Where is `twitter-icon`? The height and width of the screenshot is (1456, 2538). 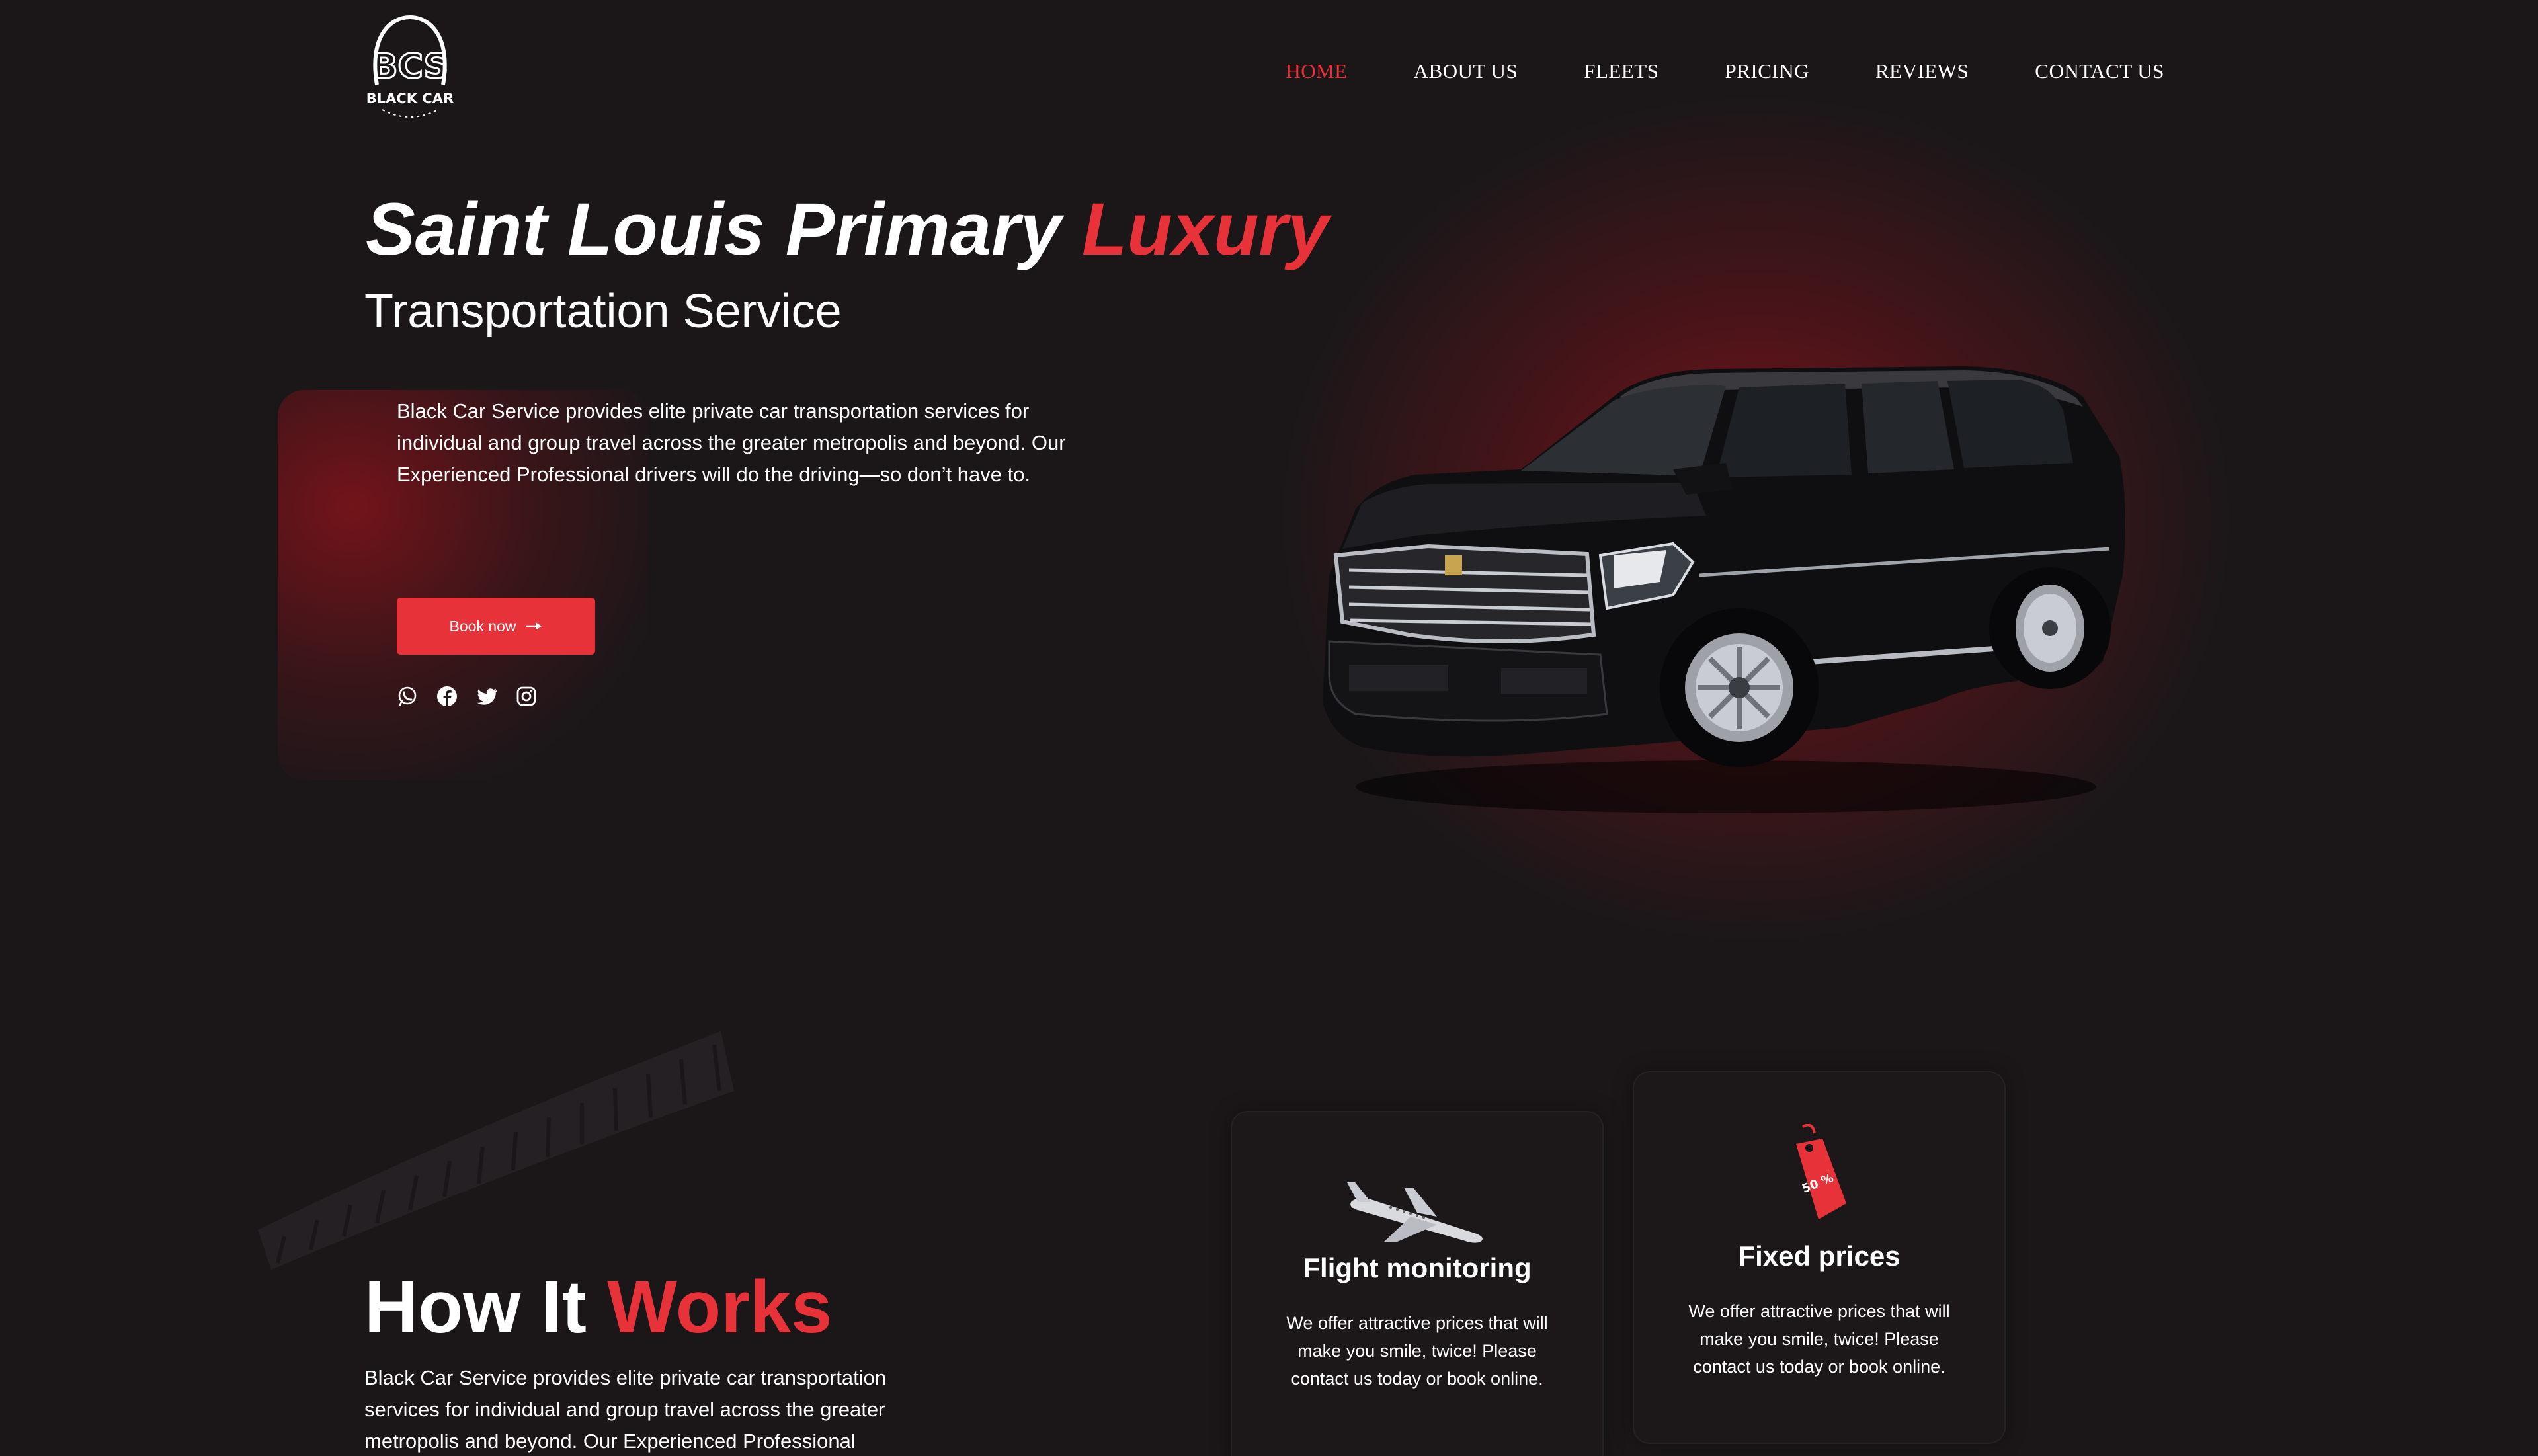 twitter-icon is located at coordinates (487, 696).